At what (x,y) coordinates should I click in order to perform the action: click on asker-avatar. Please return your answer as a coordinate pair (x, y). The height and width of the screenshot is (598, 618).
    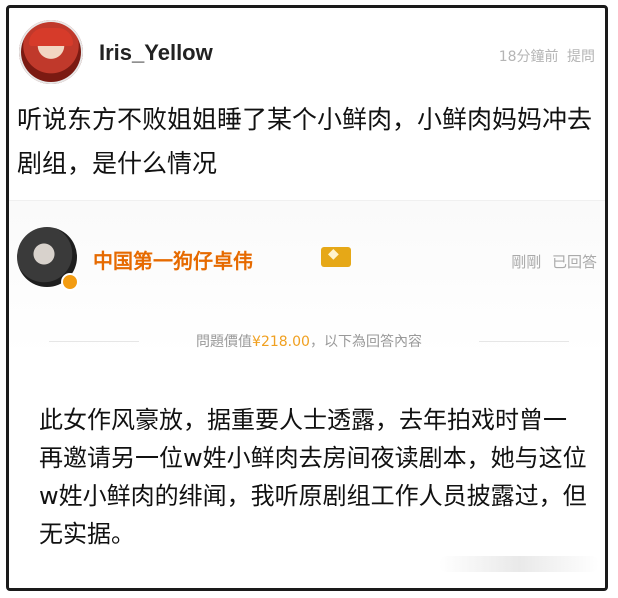
    Looking at the image, I should click on (51, 52).